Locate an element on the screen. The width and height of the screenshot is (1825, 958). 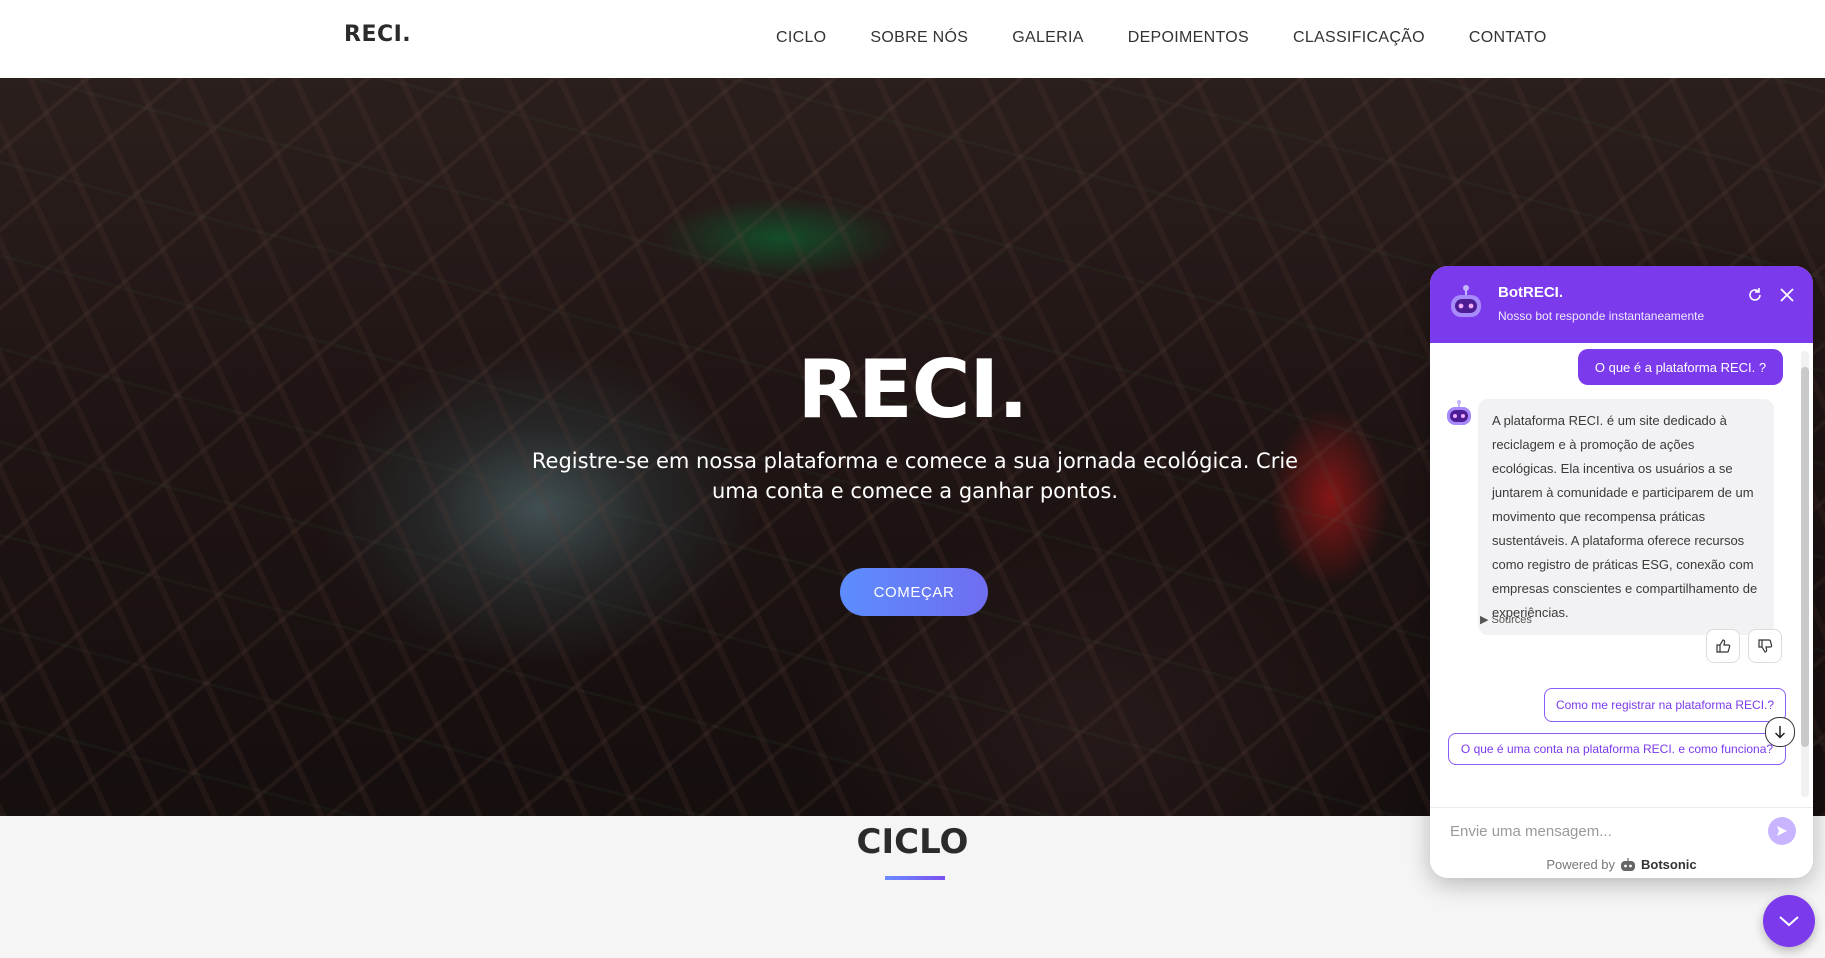
send-message-button is located at coordinates (1782, 831).